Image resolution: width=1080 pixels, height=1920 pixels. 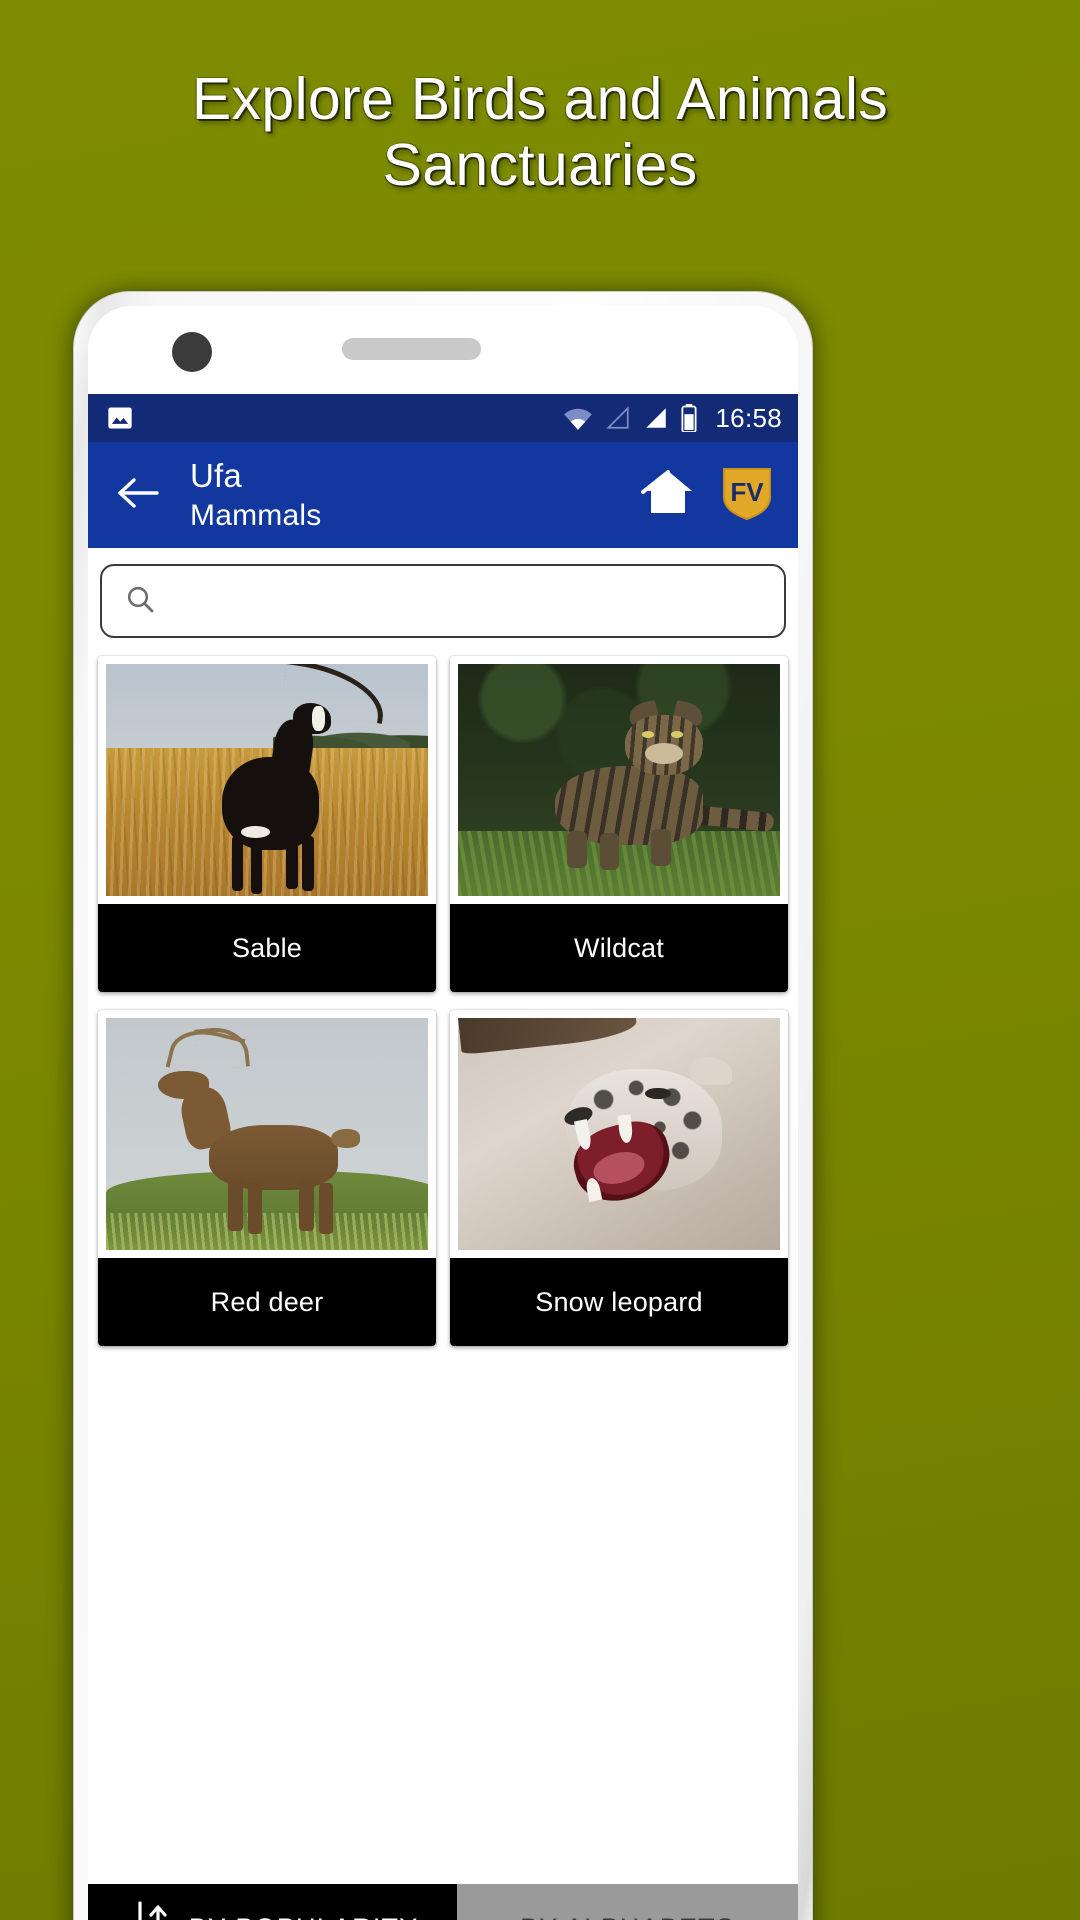 I want to click on sable-photo, so click(x=267, y=780).